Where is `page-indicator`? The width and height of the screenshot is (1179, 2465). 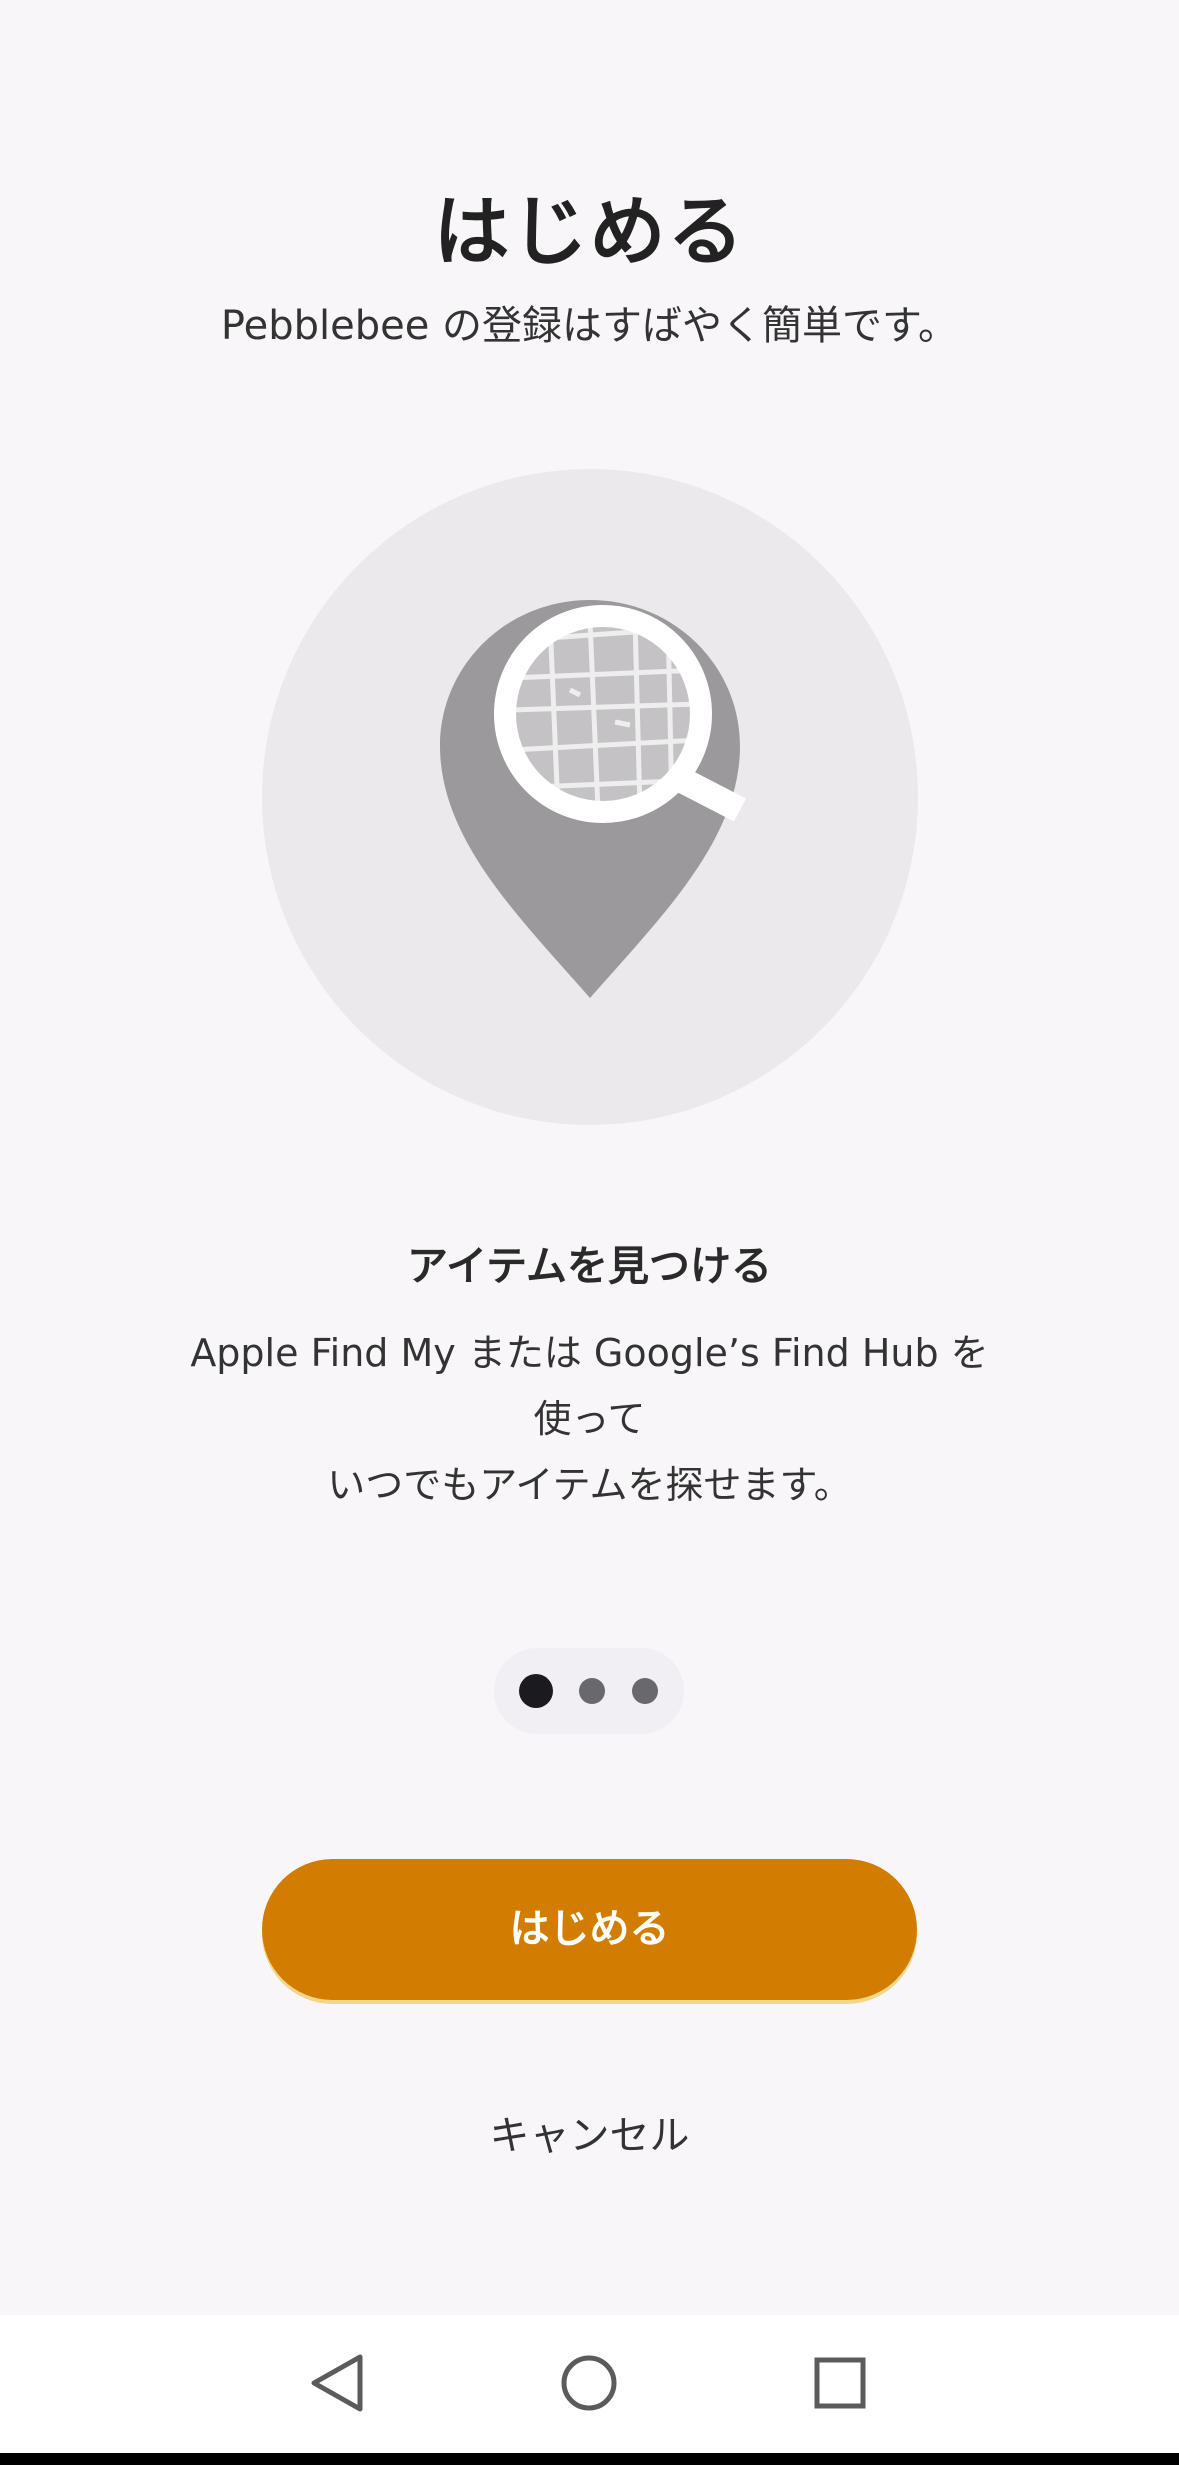
page-indicator is located at coordinates (589, 1691).